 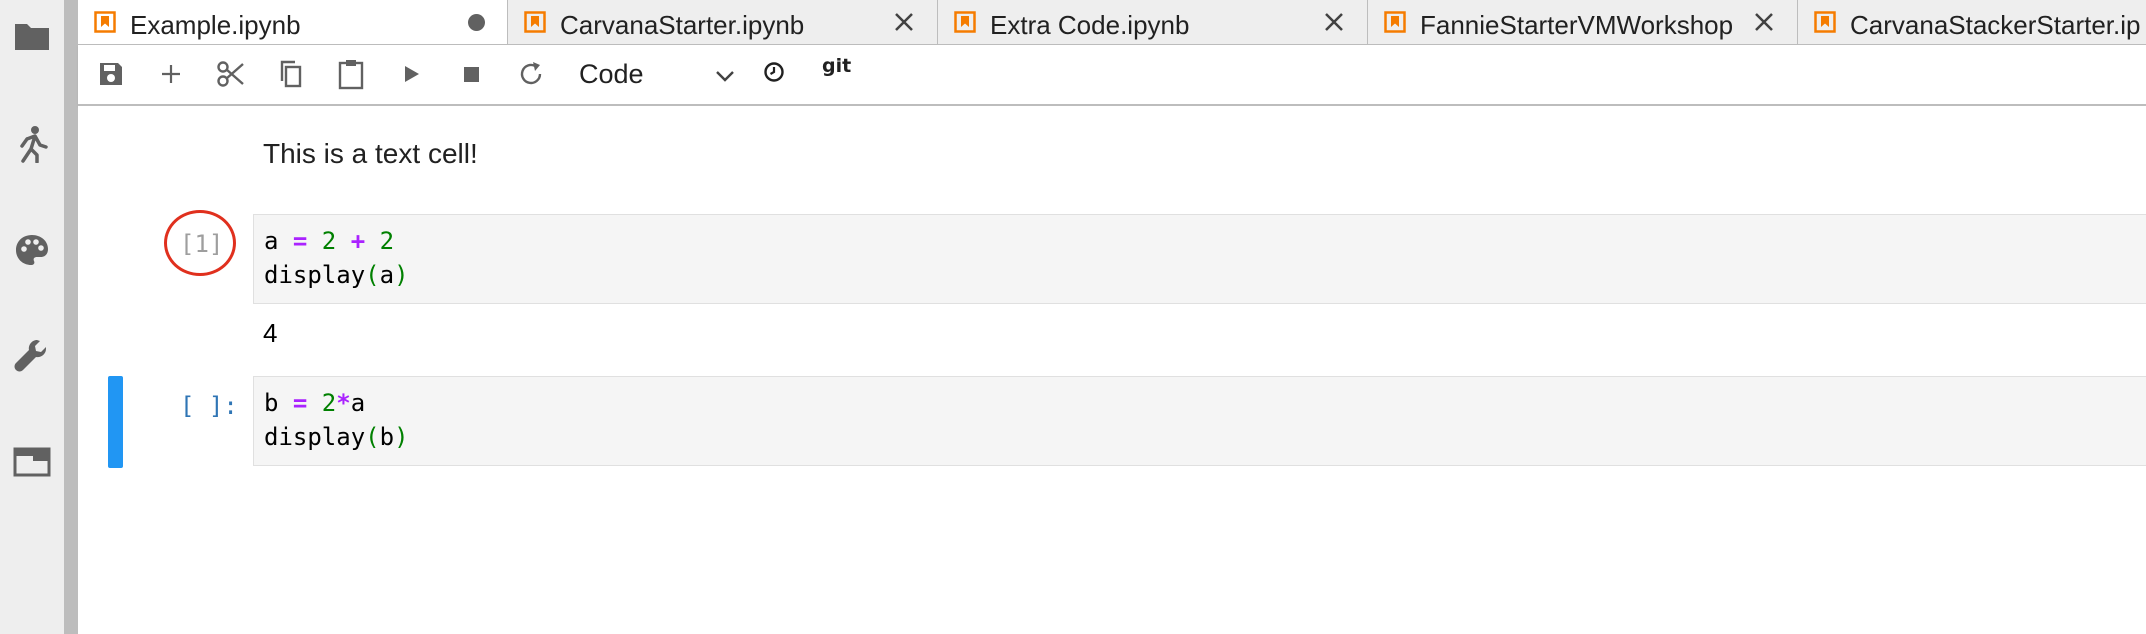 I want to click on tab-fanniestartervmworkshop: FannieStarterVMWorkshop, so click(x=1583, y=22).